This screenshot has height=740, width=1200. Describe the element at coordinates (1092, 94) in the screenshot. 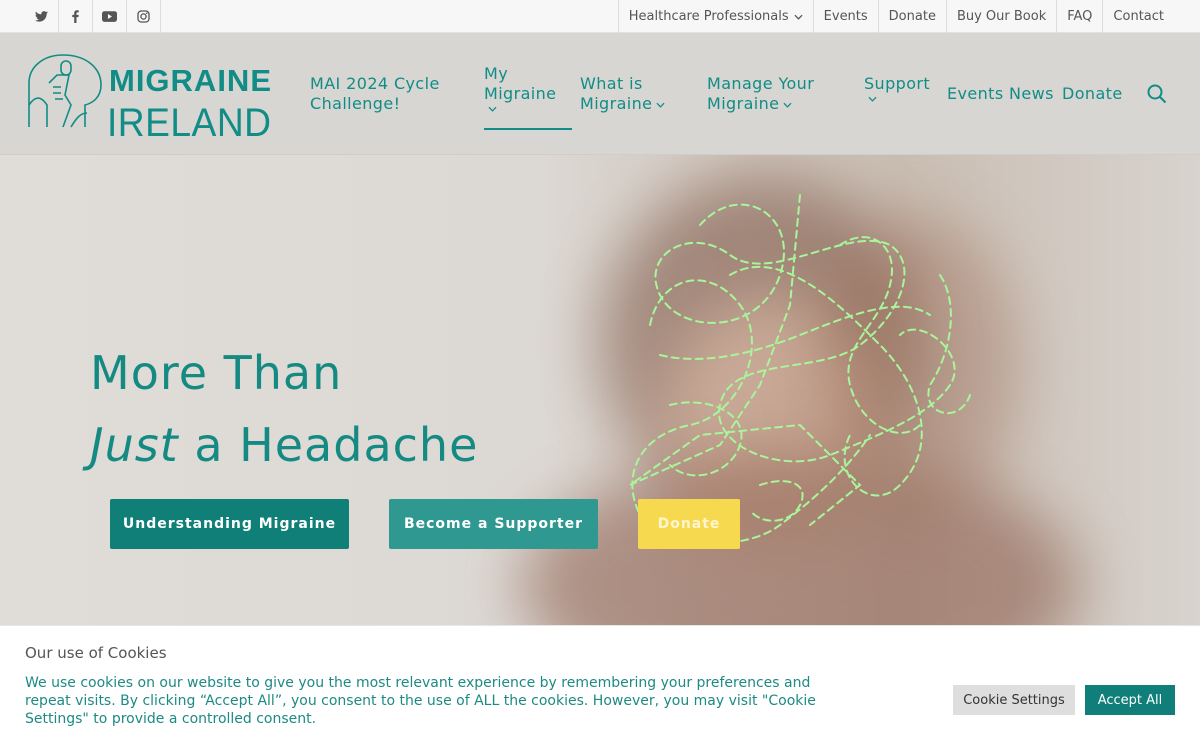

I see `nav-donate: Donate` at that location.